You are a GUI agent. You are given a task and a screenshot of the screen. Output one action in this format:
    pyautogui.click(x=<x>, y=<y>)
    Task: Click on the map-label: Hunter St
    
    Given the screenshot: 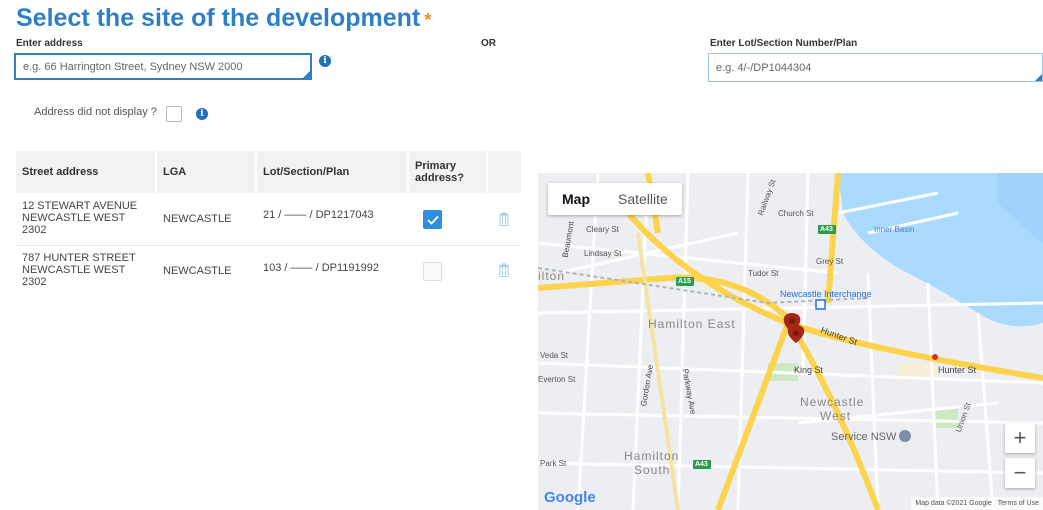 What is the action you would take?
    pyautogui.click(x=957, y=370)
    